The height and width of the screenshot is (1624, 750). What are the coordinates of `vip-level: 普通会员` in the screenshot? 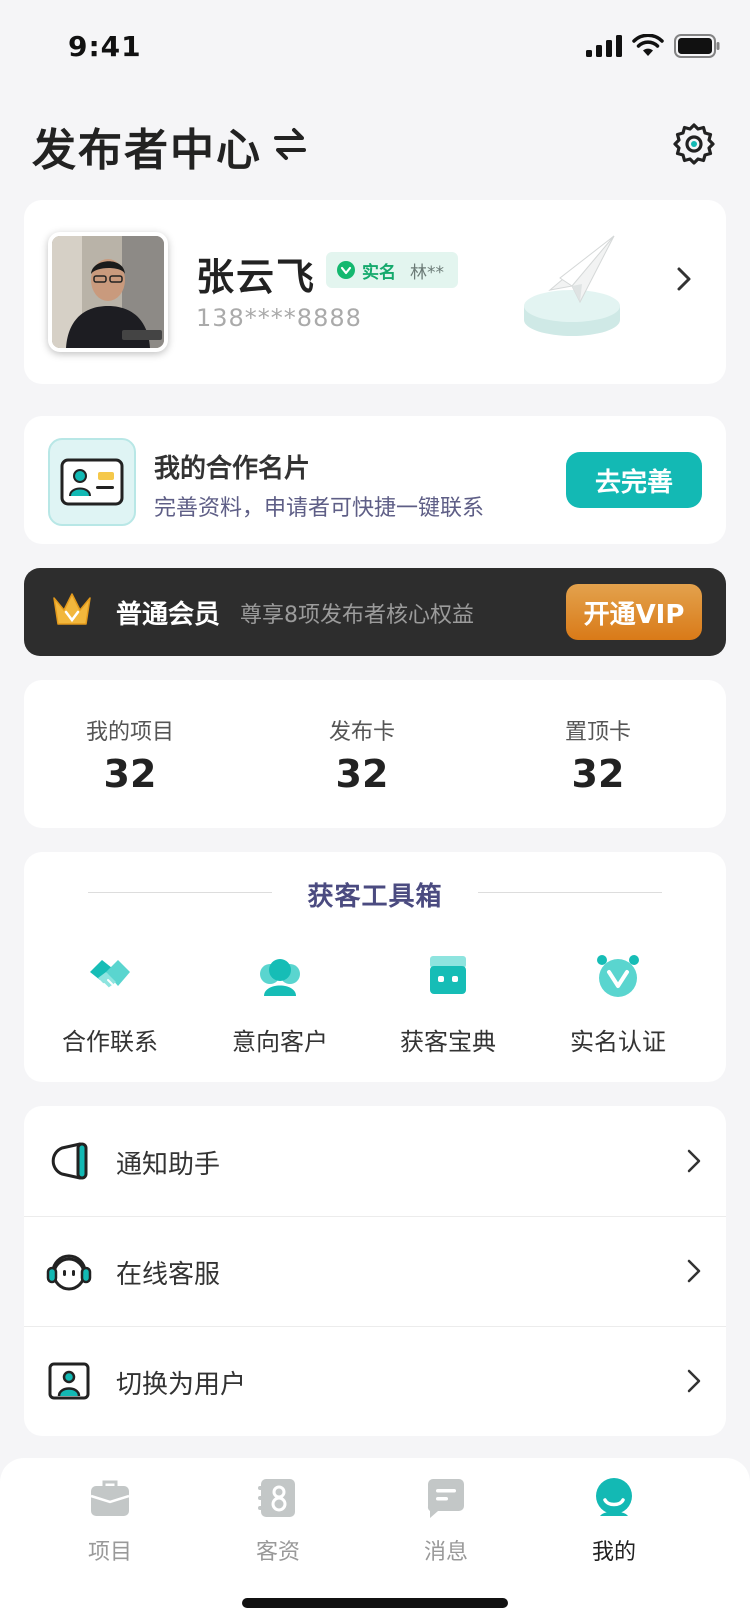 It's located at (168, 615).